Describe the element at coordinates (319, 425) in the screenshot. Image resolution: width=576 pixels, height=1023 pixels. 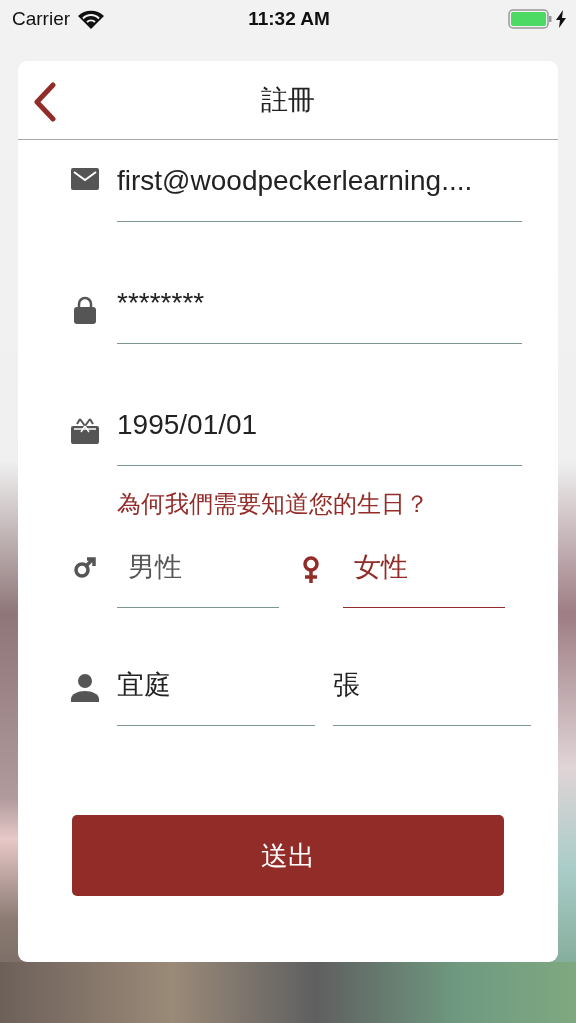
I see `birthday-field: 1995/01/01` at that location.